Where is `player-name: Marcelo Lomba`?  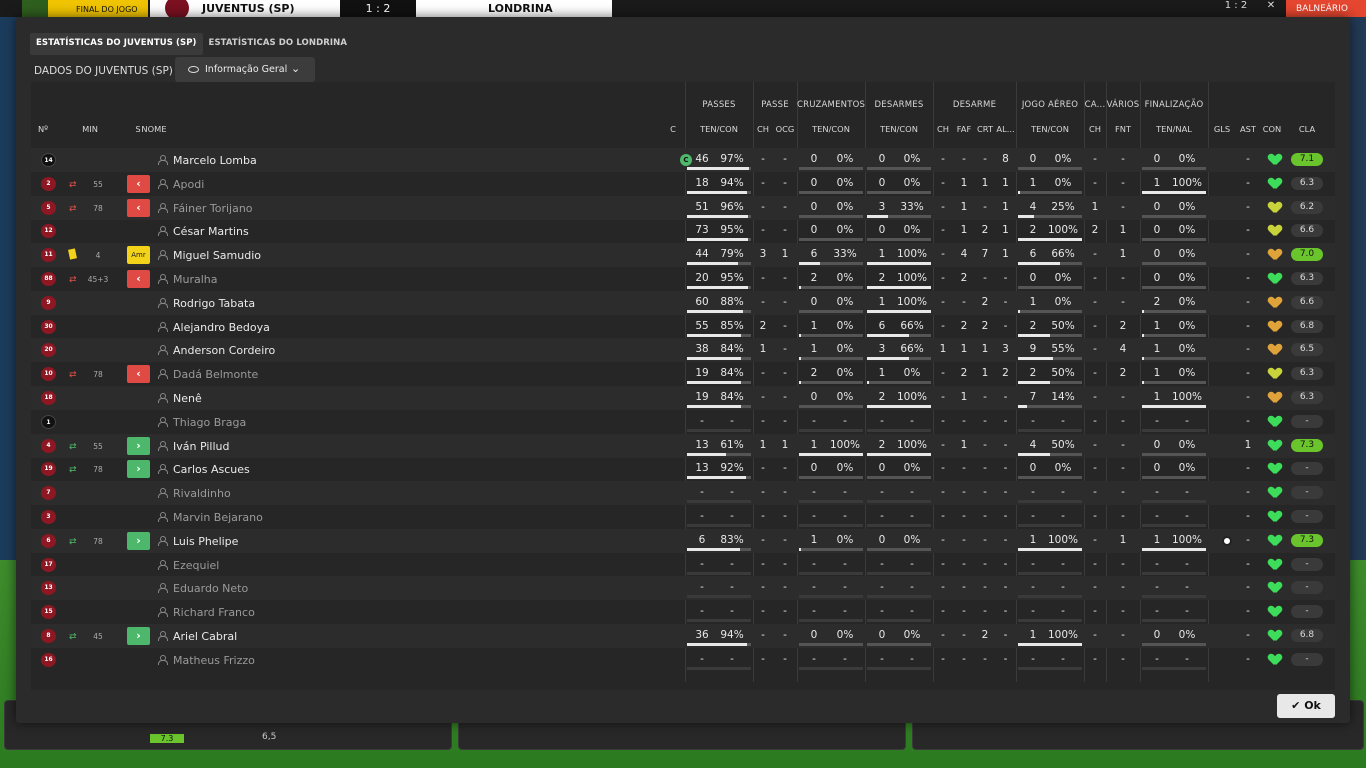
player-name: Marcelo Lomba is located at coordinates (215, 160).